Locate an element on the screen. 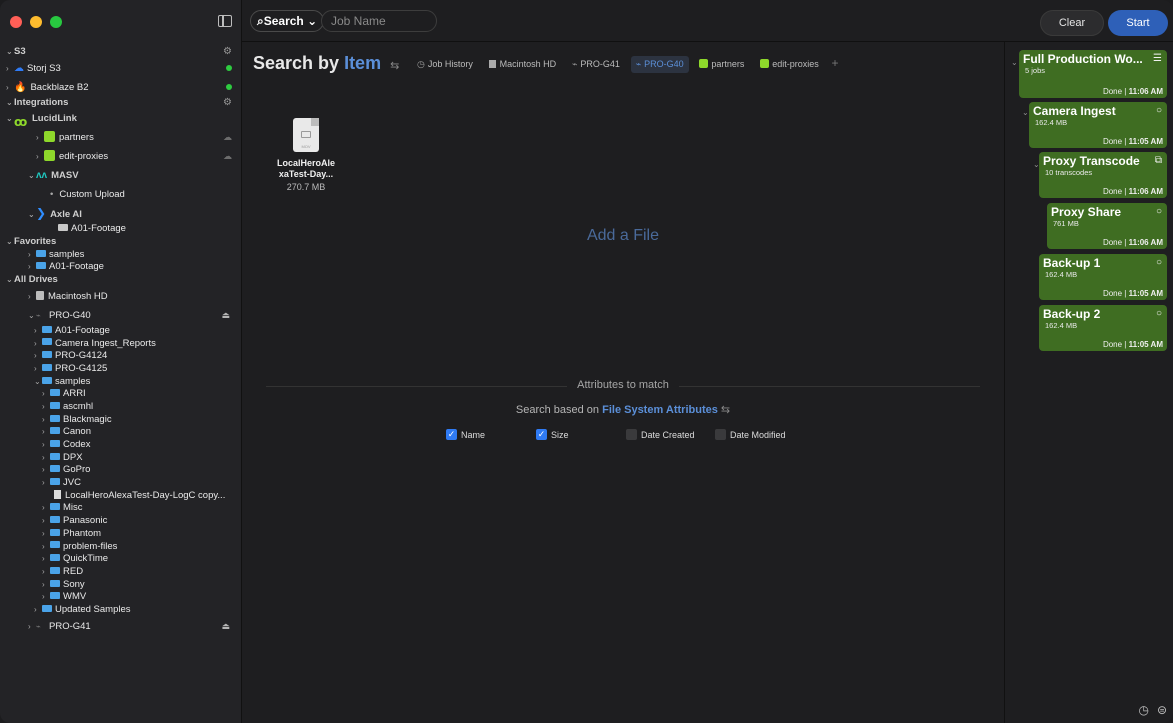 This screenshot has height=723, width=1173. search-by-title: Search by Item ⇆ is located at coordinates (326, 63).